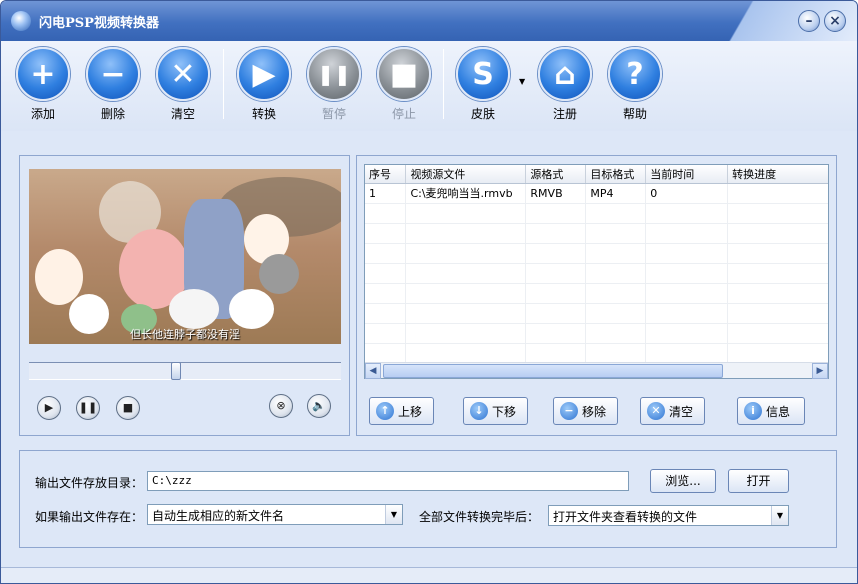 The image size is (858, 584). I want to click on after-done-select: 打开文件夹查看转换的文件 ▼, so click(668, 515).